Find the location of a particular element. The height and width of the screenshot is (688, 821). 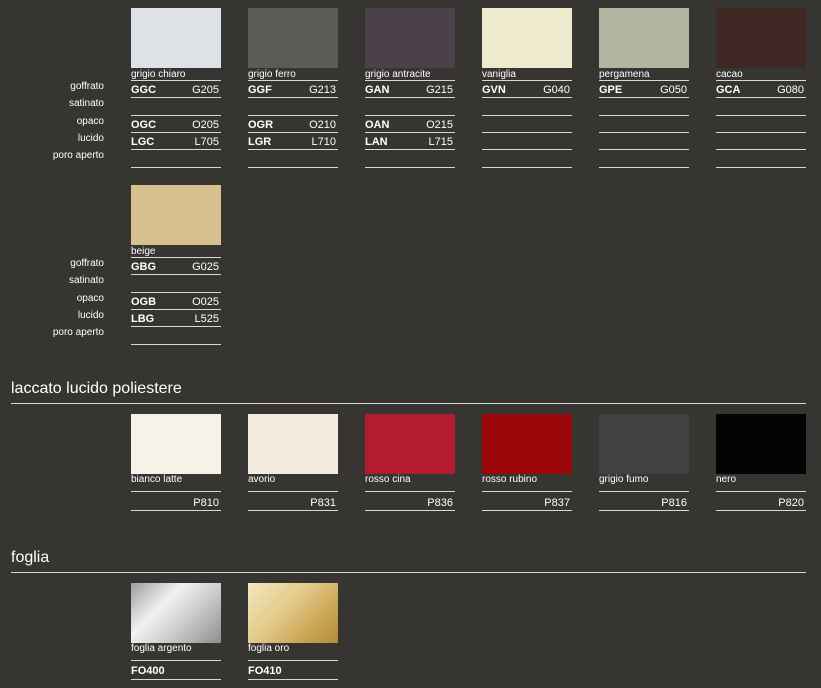

finish-number: L715 is located at coordinates (440, 142).